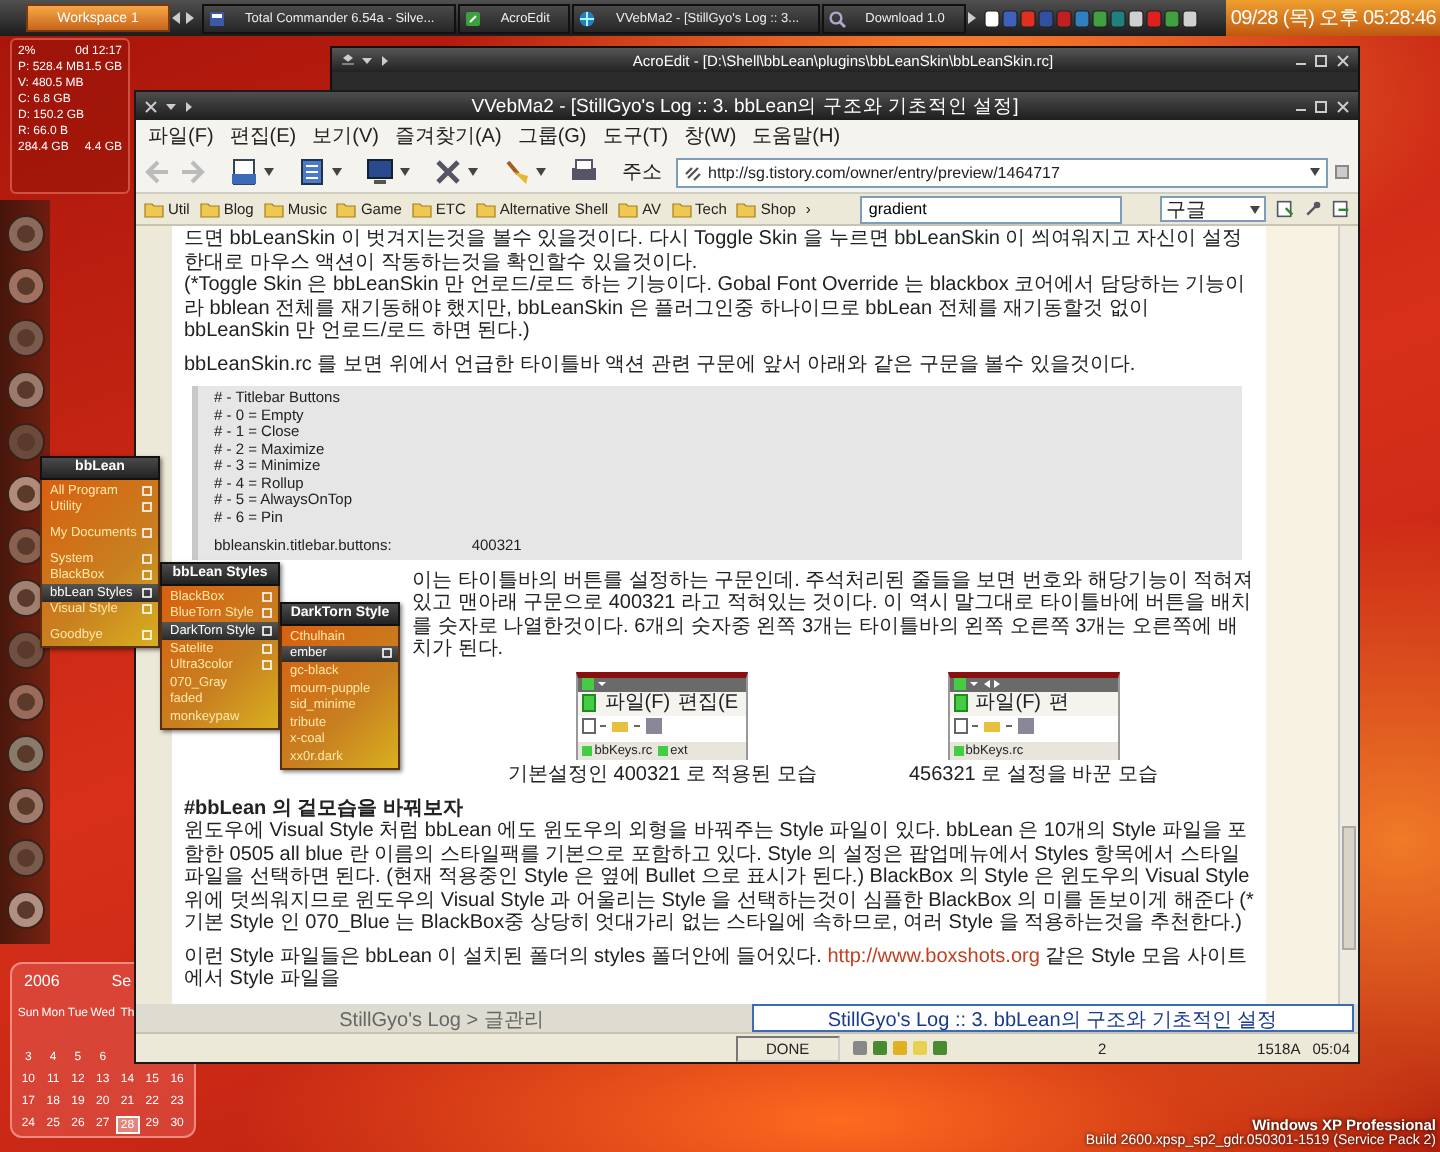 Image resolution: width=1440 pixels, height=1152 pixels. Describe the element at coordinates (1313, 209) in the screenshot. I see `pin-icon` at that location.